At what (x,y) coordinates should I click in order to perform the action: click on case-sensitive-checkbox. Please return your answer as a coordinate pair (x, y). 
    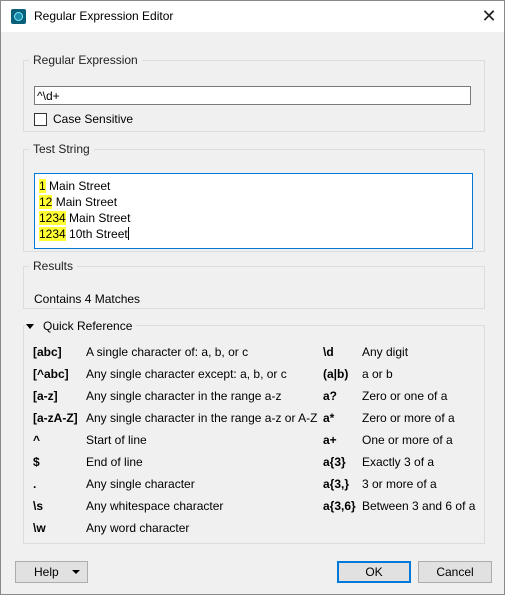
    Looking at the image, I should click on (40, 119).